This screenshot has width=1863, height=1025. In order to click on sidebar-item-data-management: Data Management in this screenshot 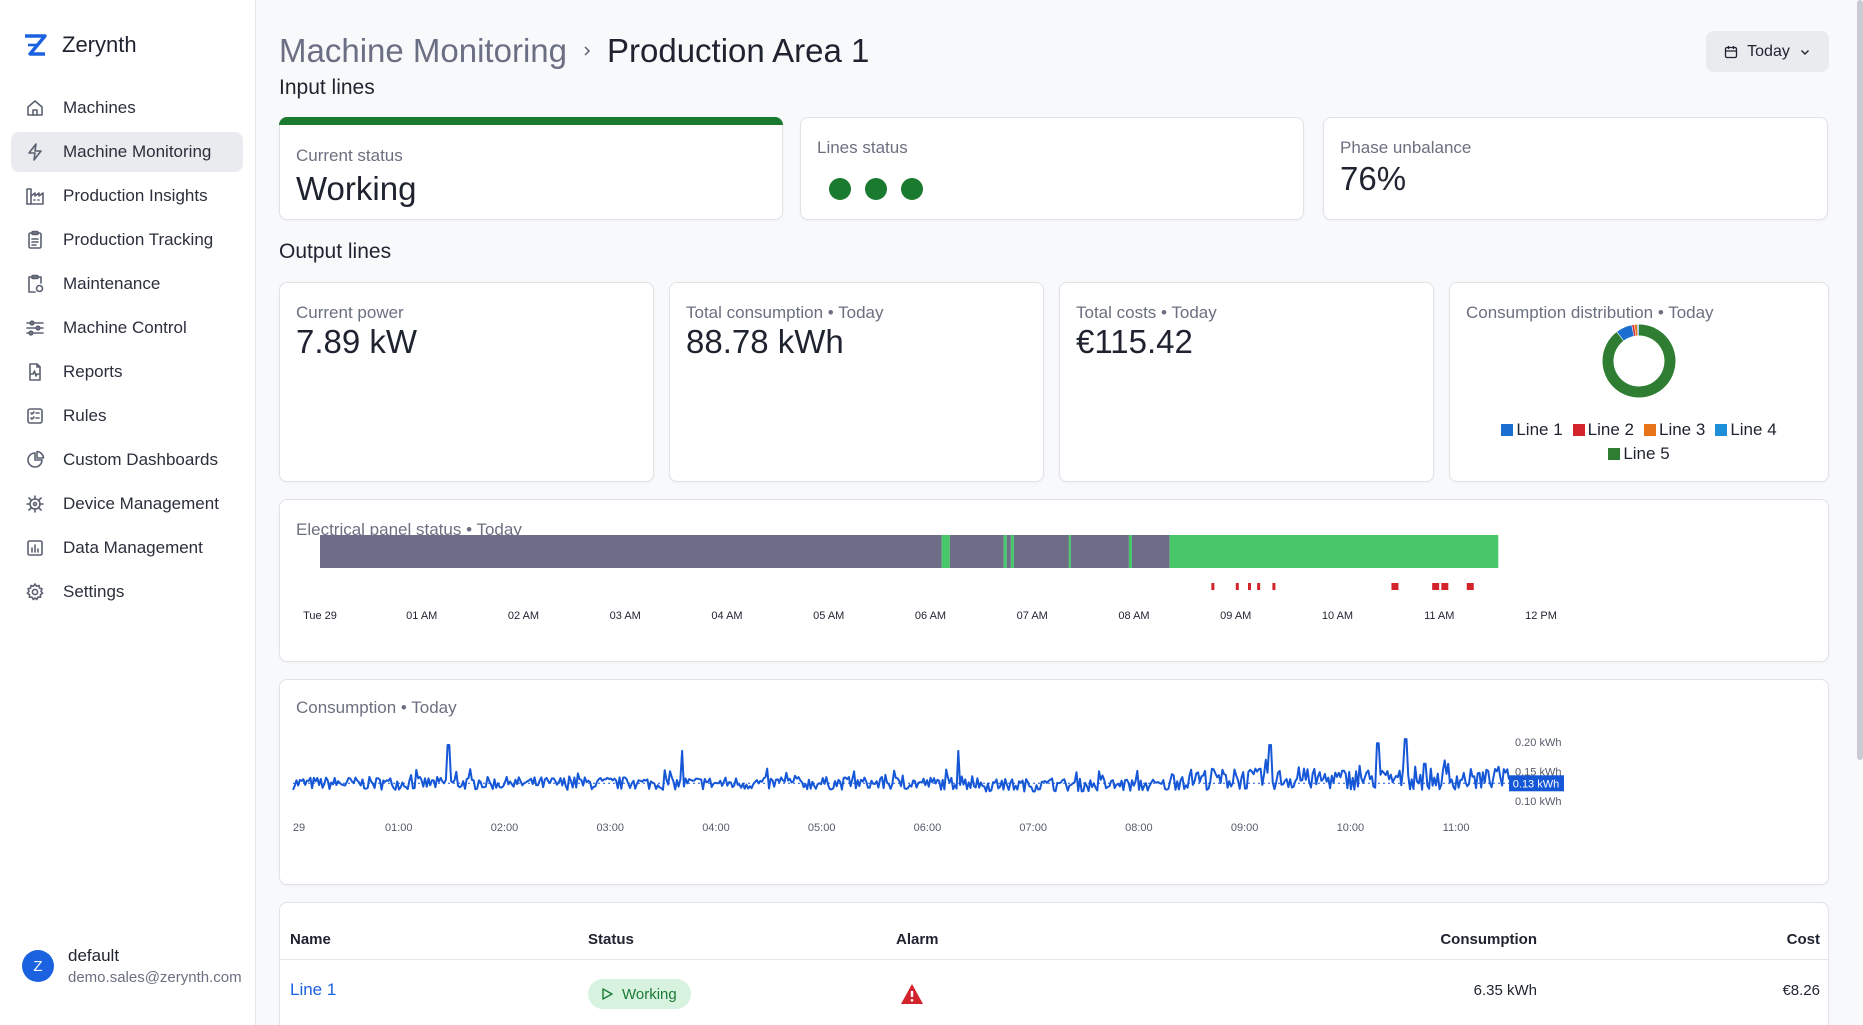, I will do `click(127, 548)`.